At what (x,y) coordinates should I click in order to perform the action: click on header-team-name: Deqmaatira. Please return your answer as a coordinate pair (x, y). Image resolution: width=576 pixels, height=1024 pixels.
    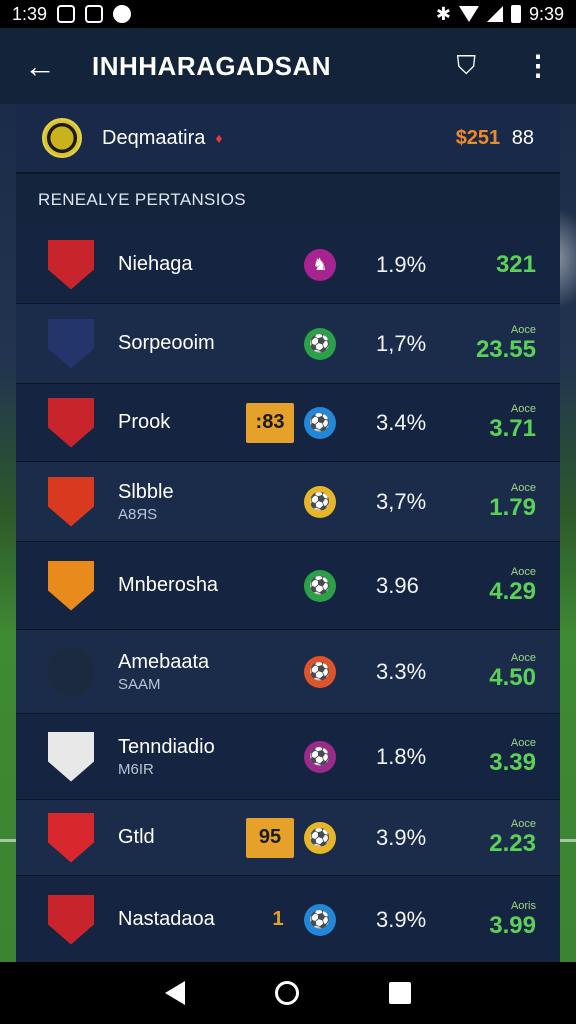
    Looking at the image, I should click on (154, 137).